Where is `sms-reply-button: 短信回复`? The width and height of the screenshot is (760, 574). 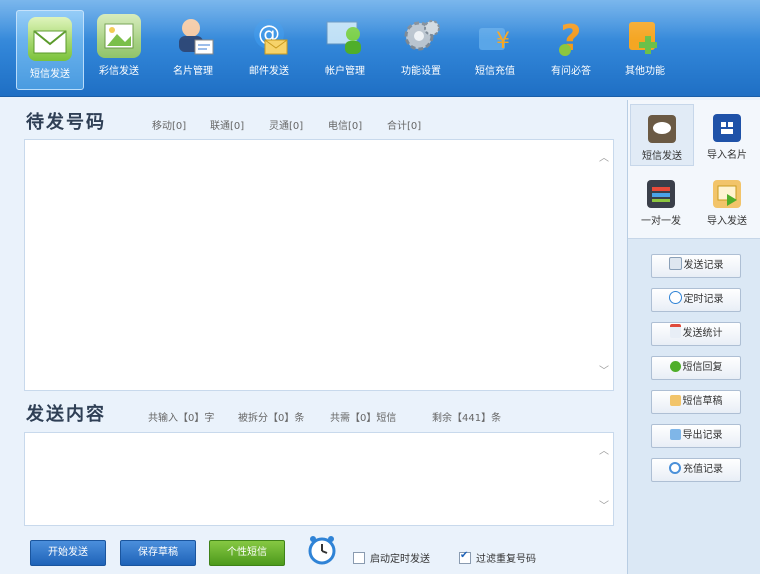
sms-reply-button: 短信回复 is located at coordinates (696, 368).